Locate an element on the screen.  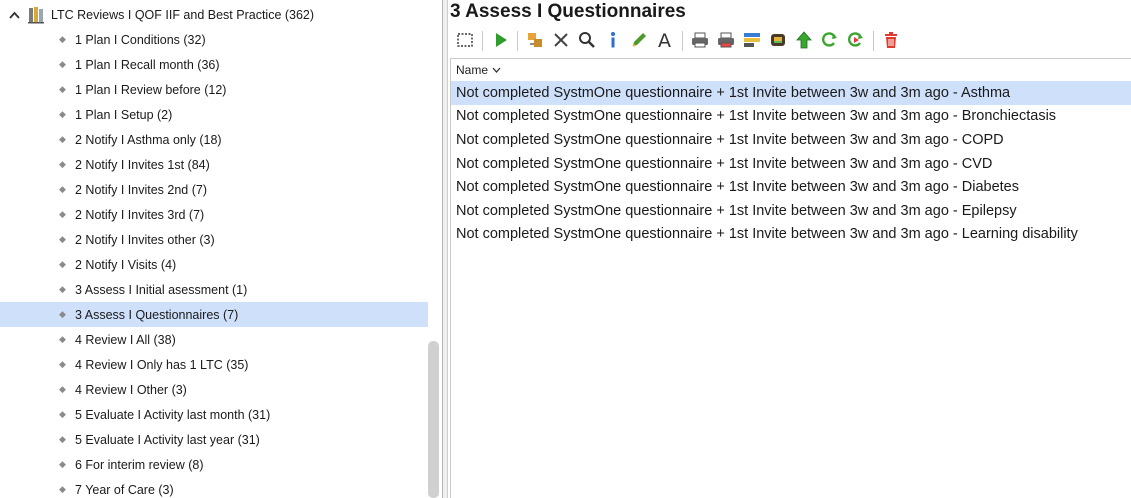
search-button is located at coordinates (587, 41).